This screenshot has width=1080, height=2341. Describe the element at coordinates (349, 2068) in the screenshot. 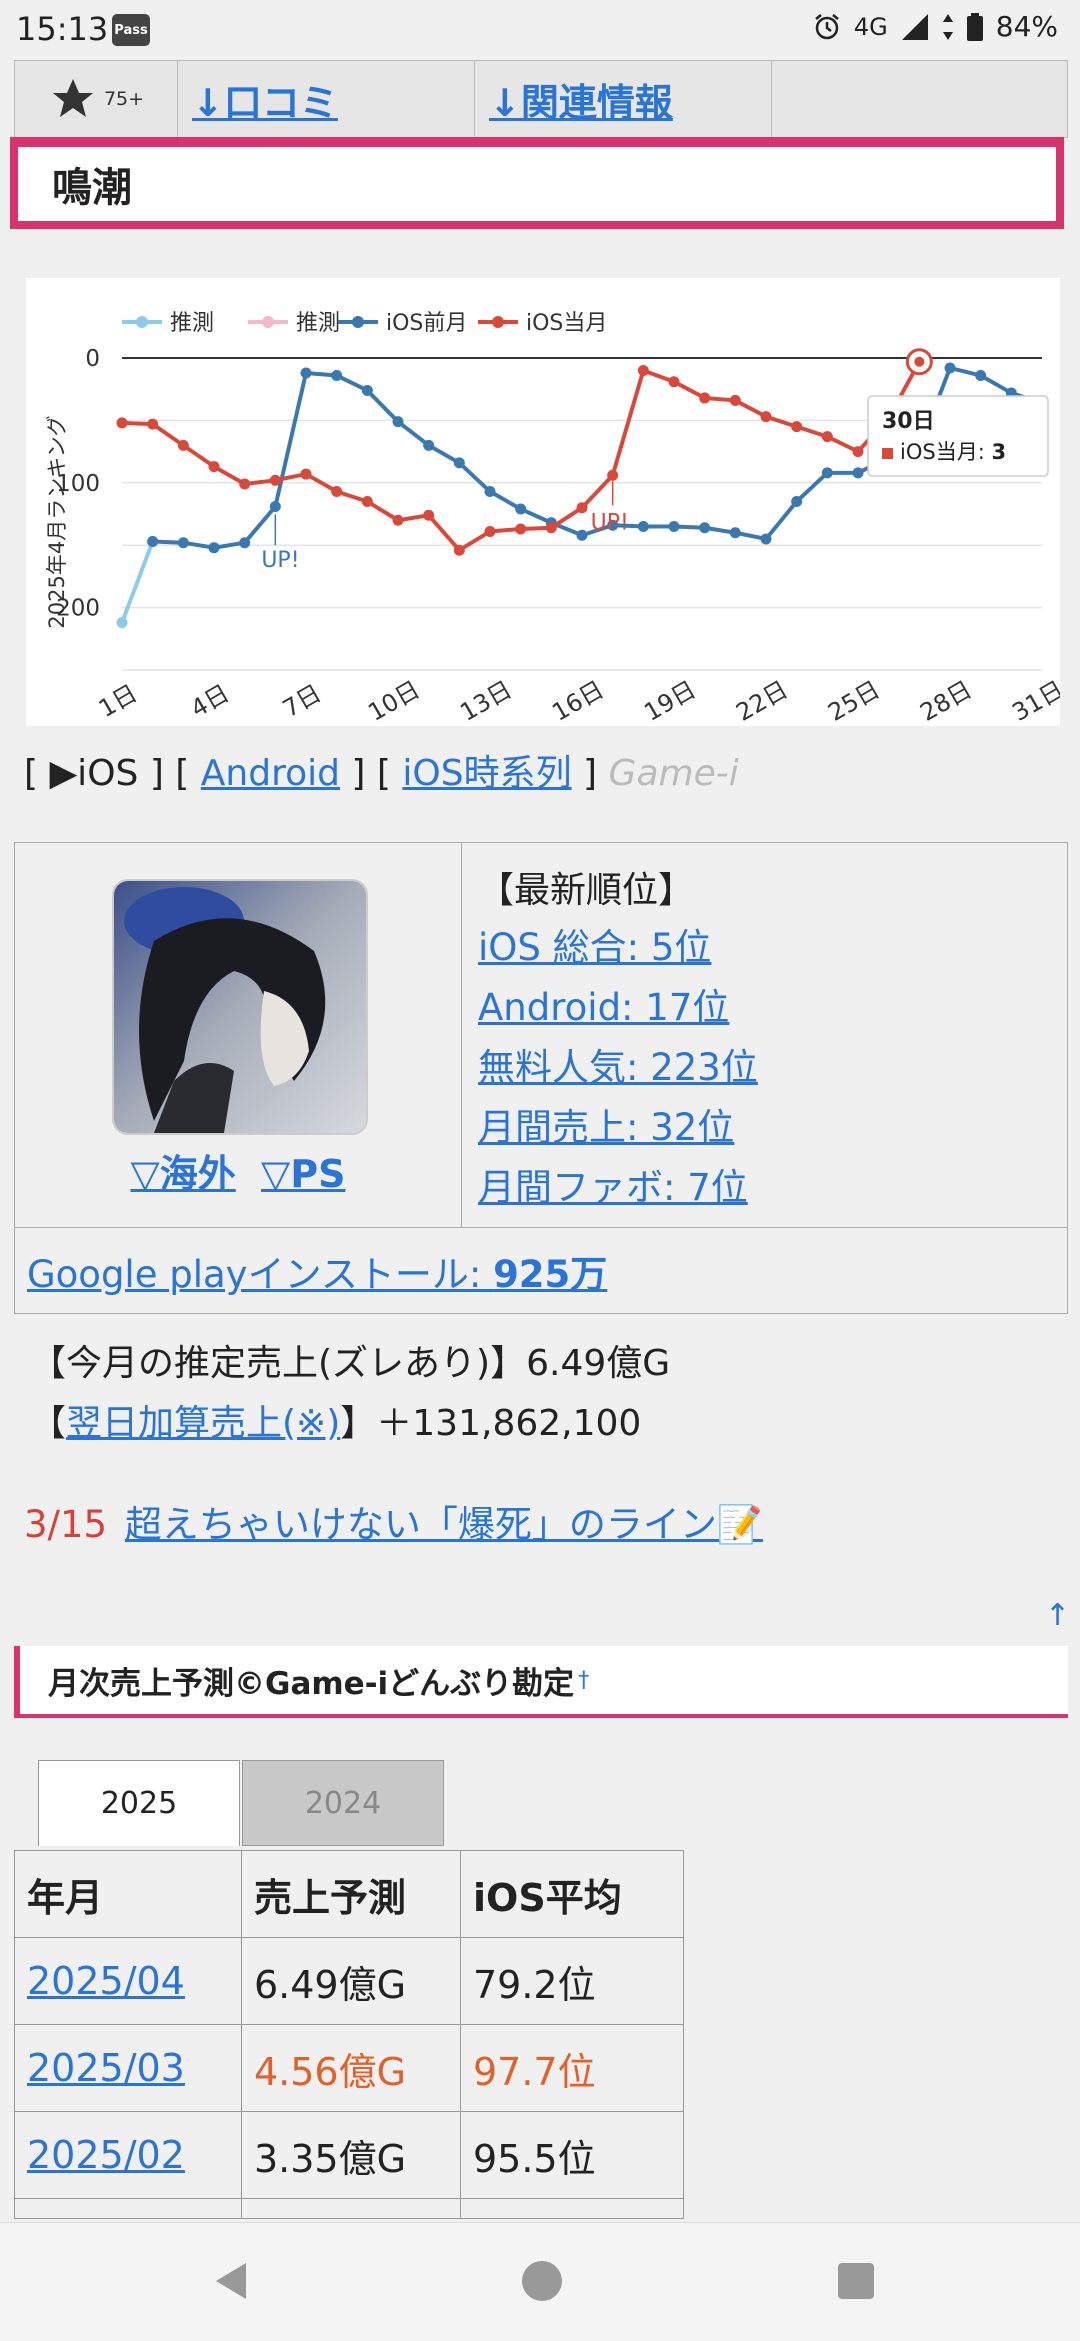

I see `table-row: 2025/03 4.56億G 97.7位` at that location.